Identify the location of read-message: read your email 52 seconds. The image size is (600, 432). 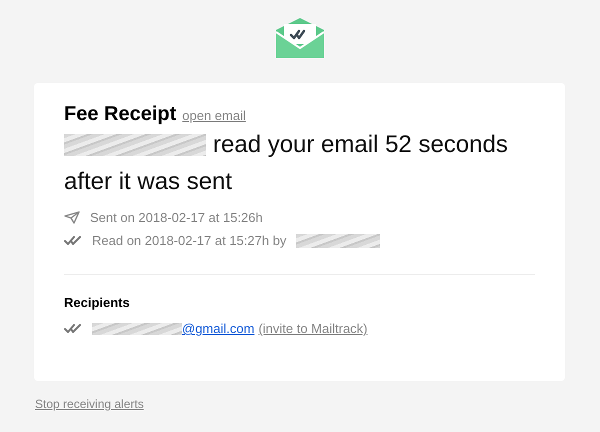
(360, 145).